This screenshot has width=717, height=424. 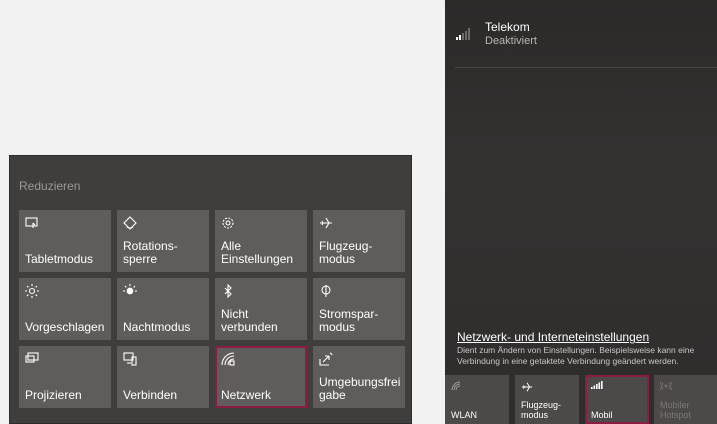 What do you see at coordinates (586, 67) in the screenshot?
I see `divider` at bounding box center [586, 67].